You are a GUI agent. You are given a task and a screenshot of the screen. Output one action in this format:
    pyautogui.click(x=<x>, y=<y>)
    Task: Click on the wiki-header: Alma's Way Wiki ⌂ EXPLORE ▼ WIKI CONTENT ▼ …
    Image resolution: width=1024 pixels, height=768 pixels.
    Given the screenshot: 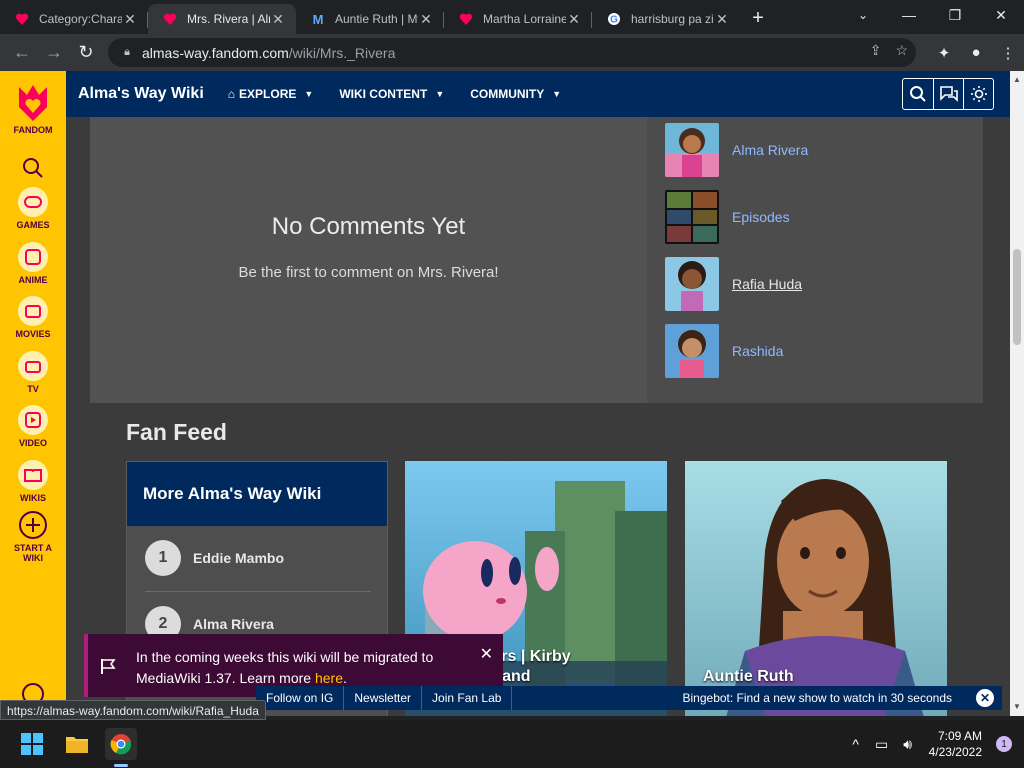 What is the action you would take?
    pyautogui.click(x=538, y=94)
    